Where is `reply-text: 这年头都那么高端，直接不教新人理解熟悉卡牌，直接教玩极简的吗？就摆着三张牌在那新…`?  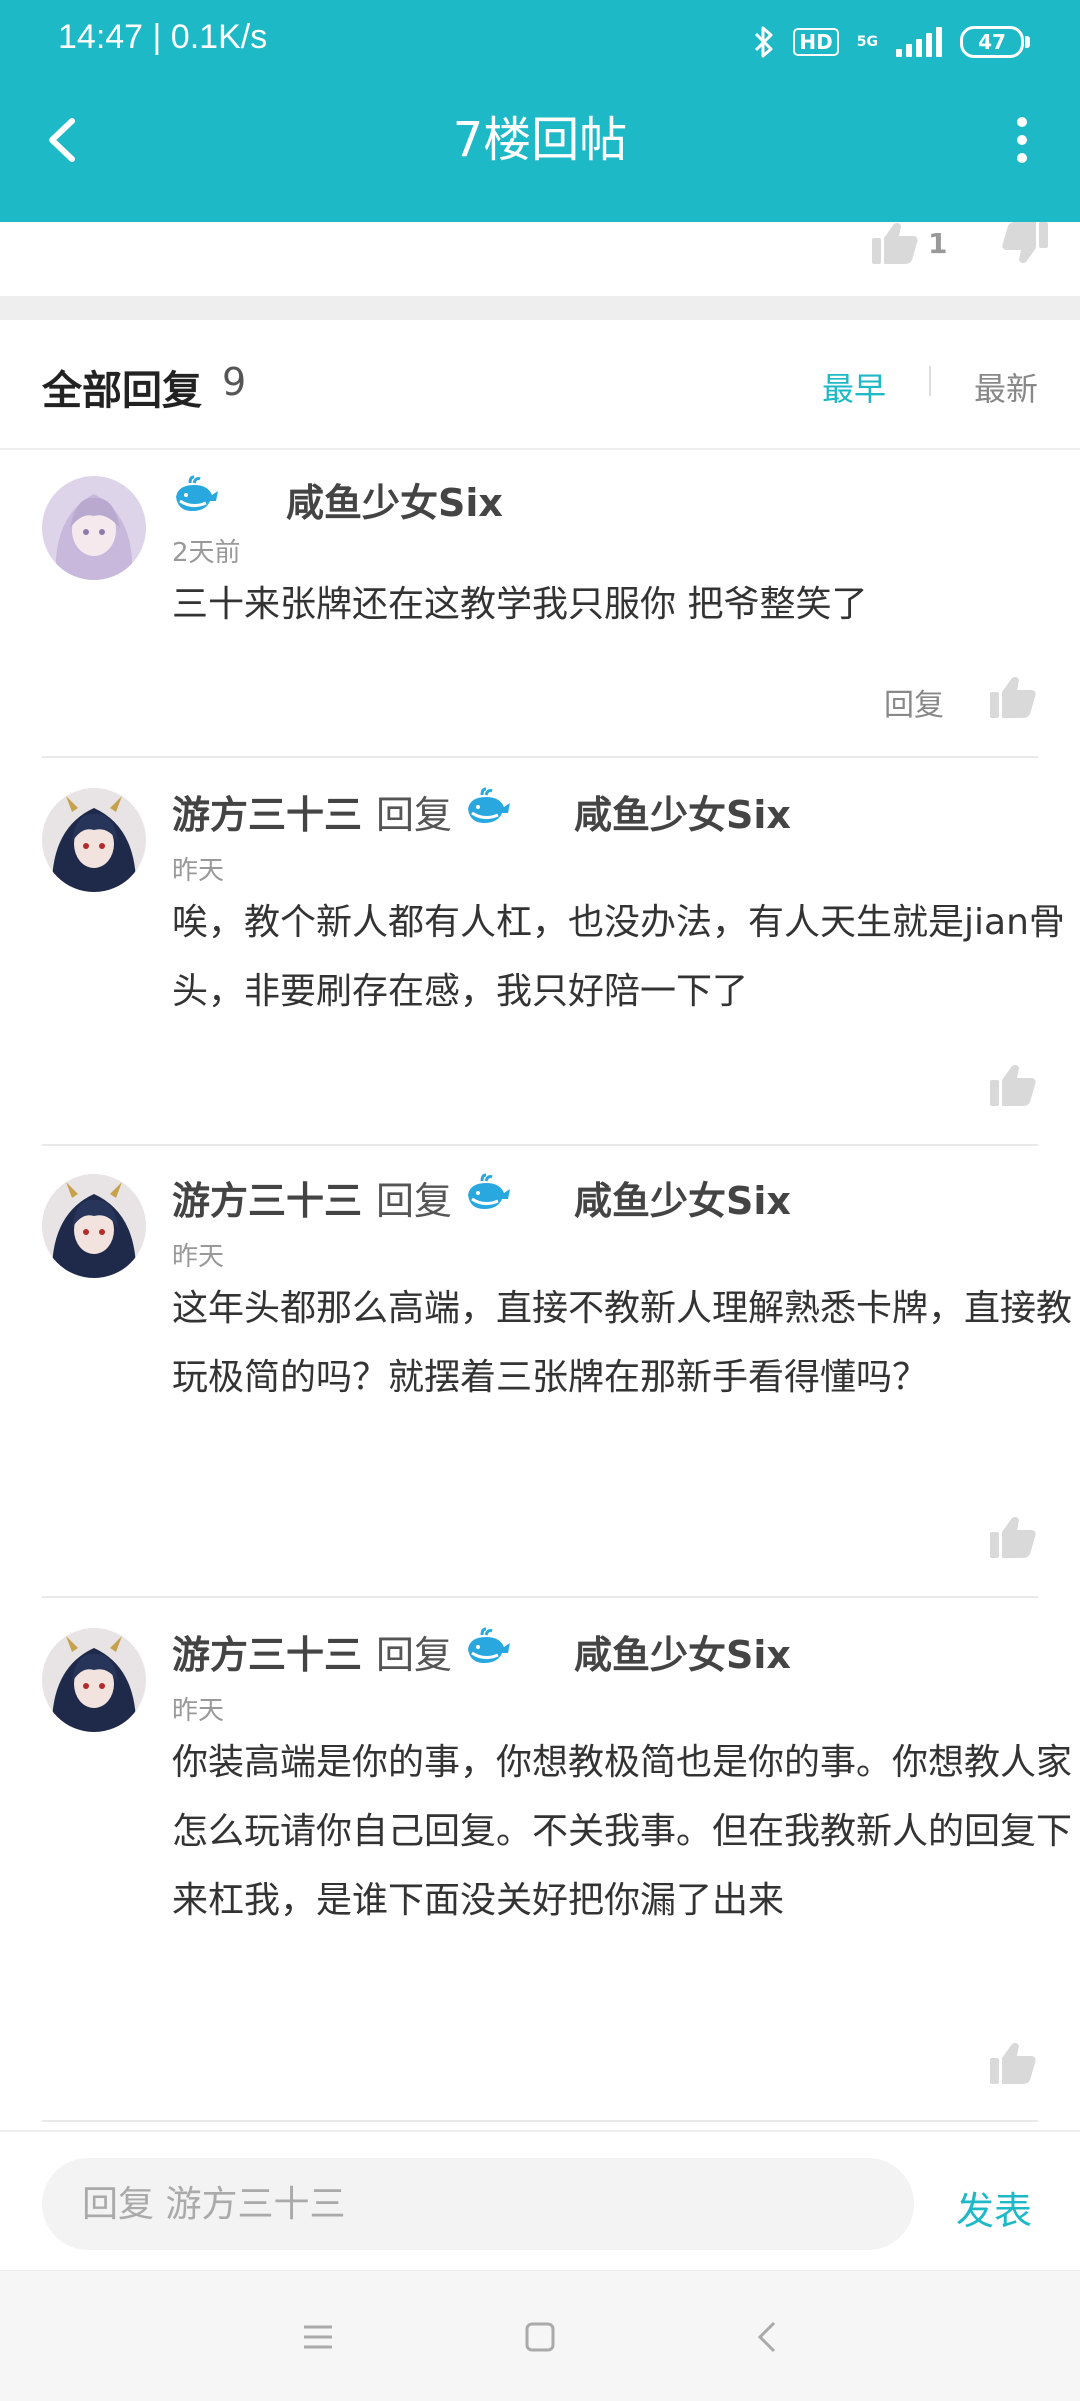 reply-text: 这年头都那么高端，直接不教新人理解熟悉卡牌，直接教玩极简的吗？就摆着三张牌在那新… is located at coordinates (622, 1343).